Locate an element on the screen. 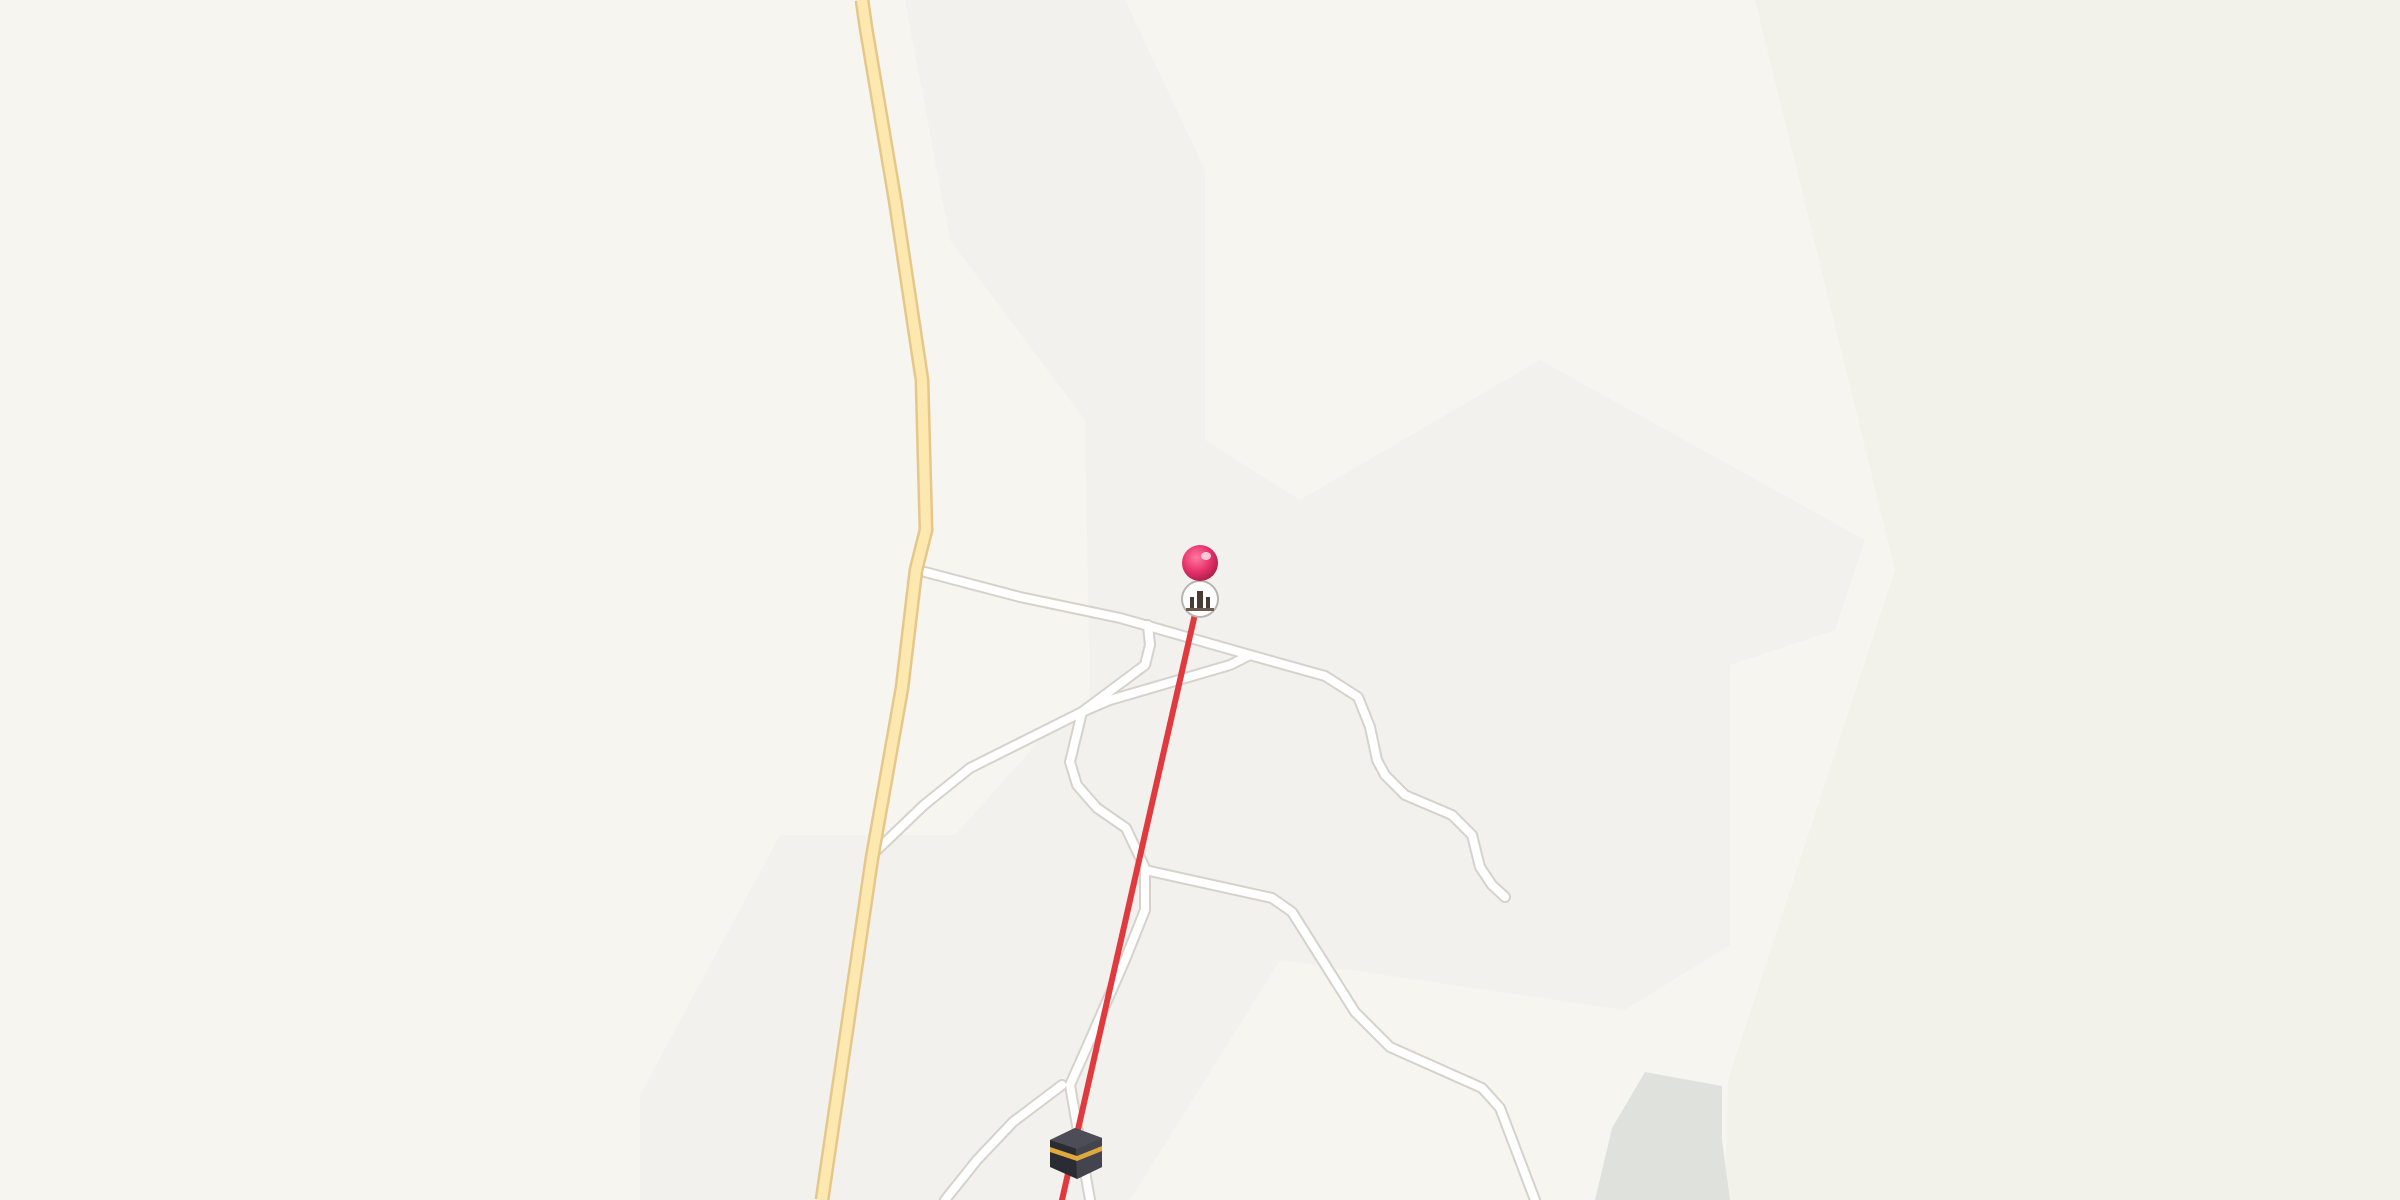 The height and width of the screenshot is (1200, 2400). map-pin-icon is located at coordinates (1200, 563).